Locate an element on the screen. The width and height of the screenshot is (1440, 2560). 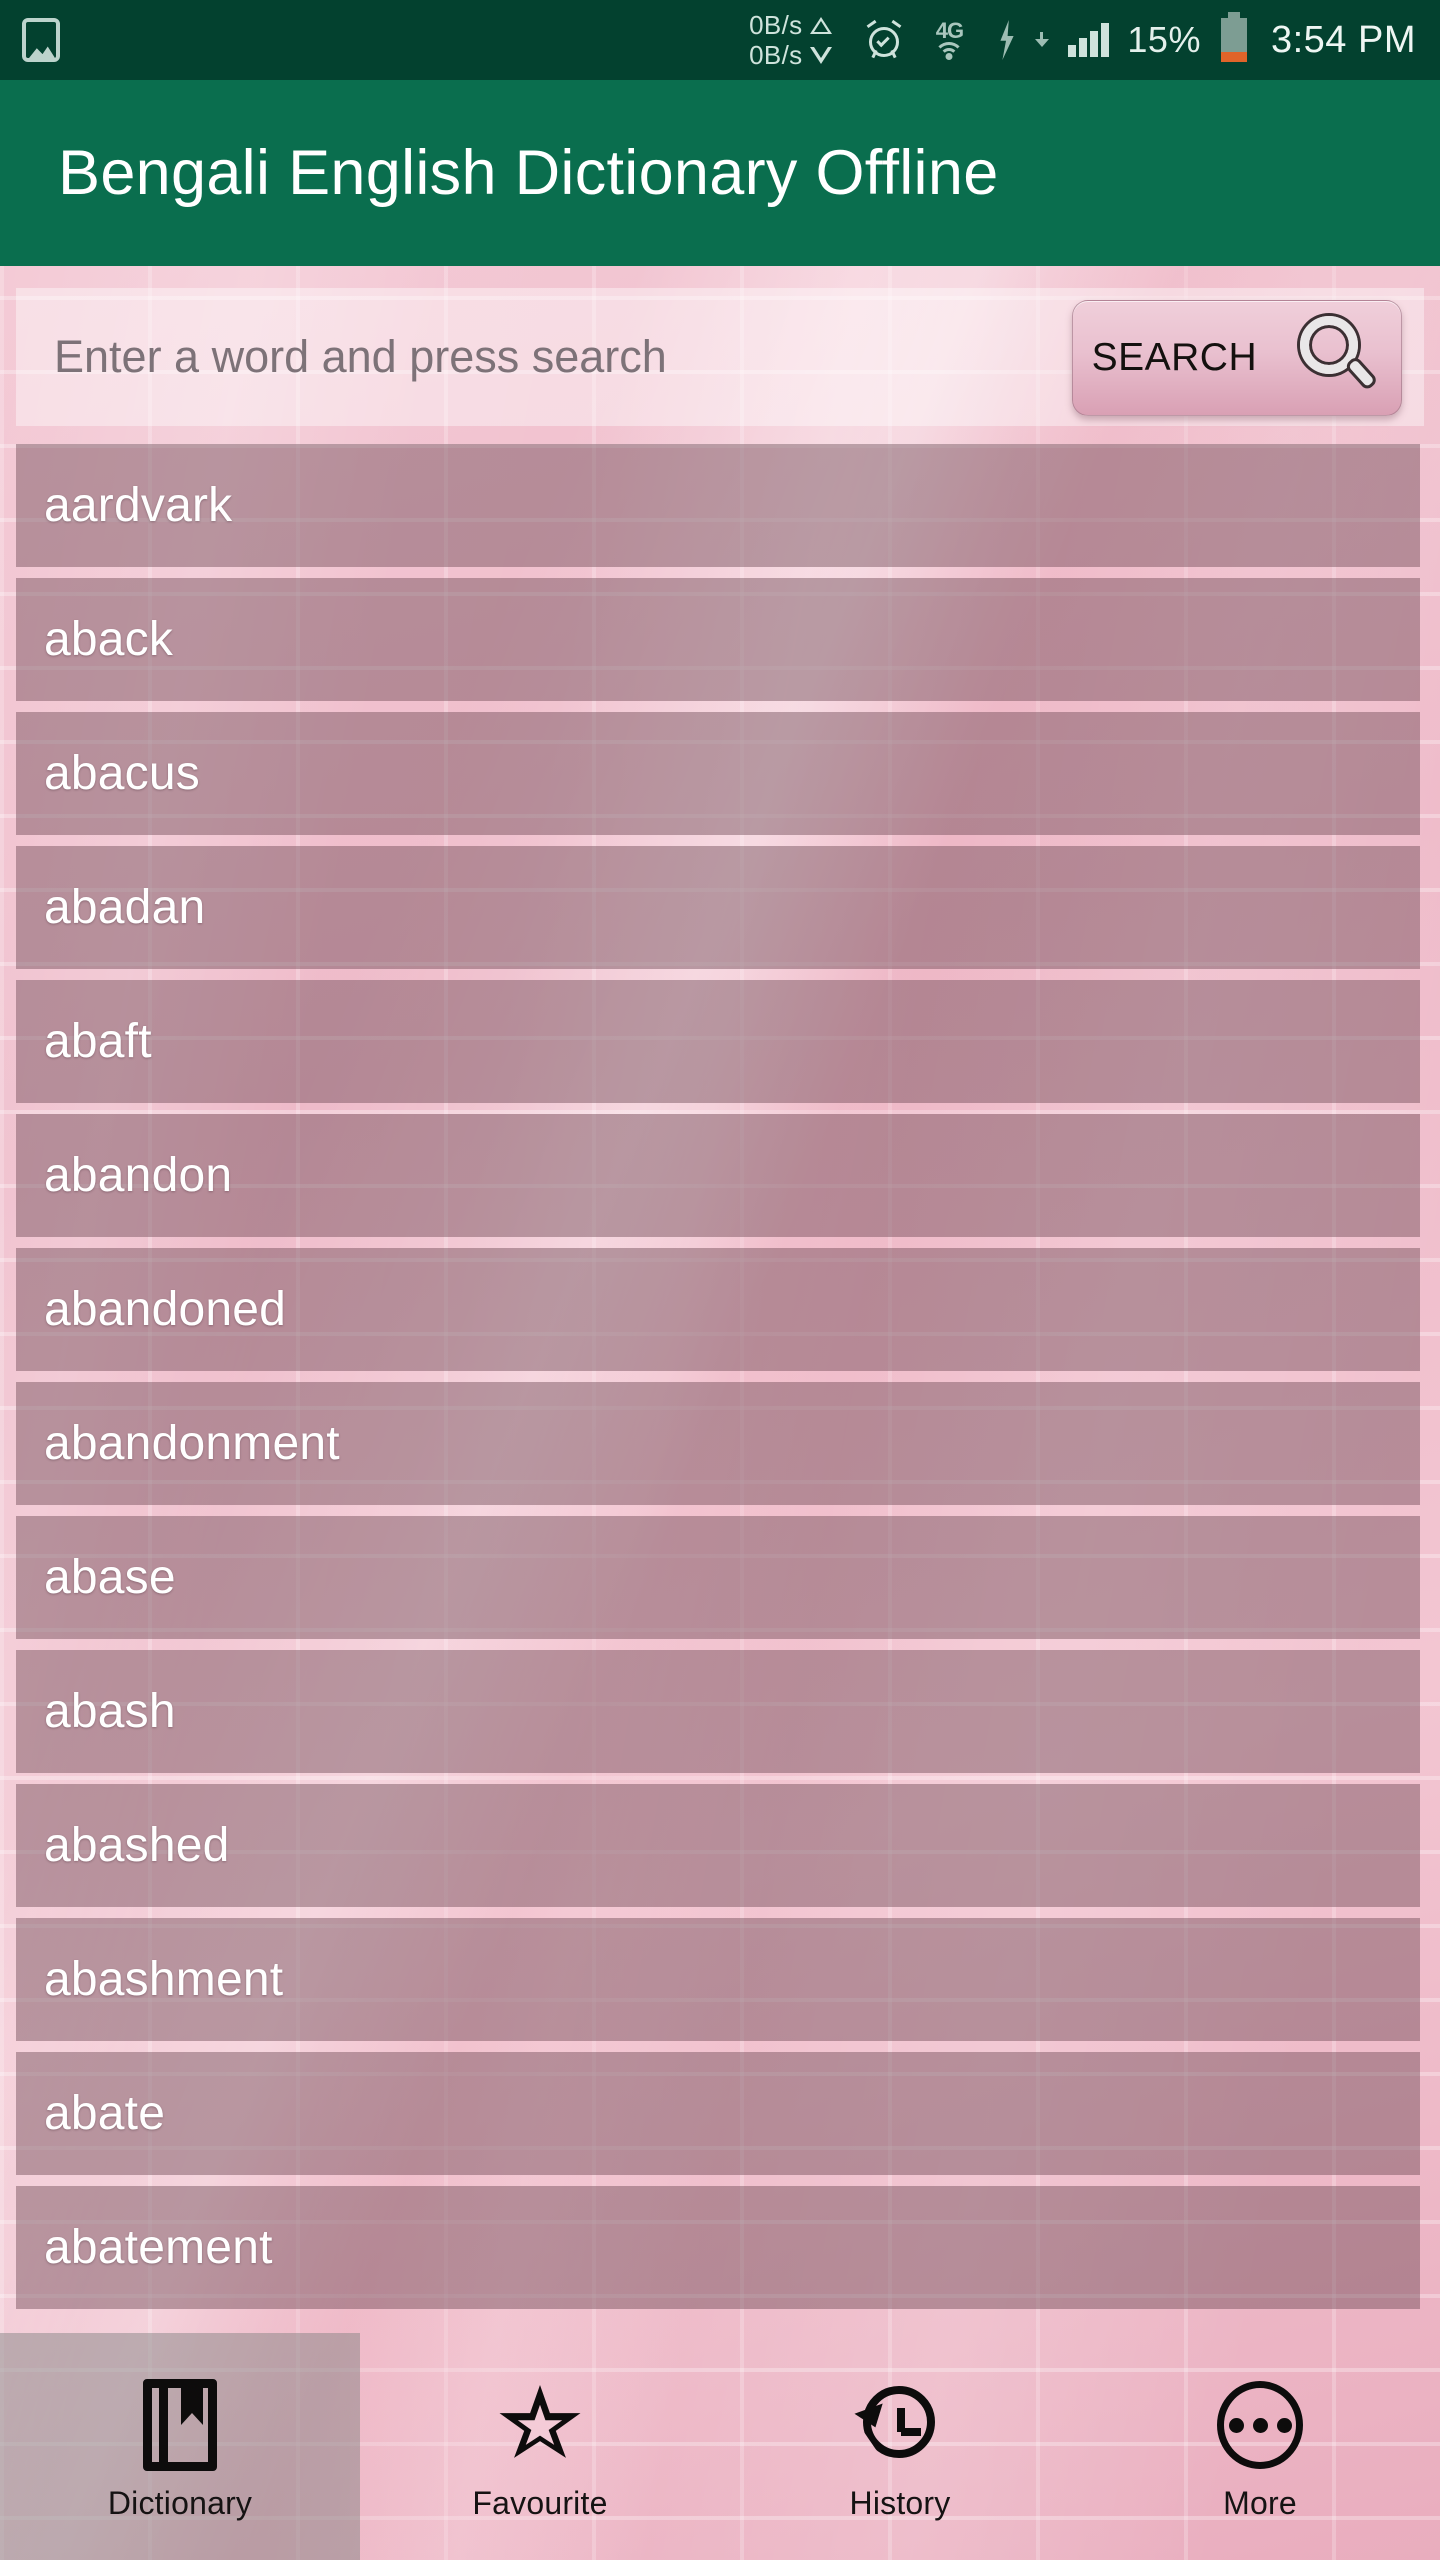
word-list-item-label: aback is located at coordinates (109, 639).